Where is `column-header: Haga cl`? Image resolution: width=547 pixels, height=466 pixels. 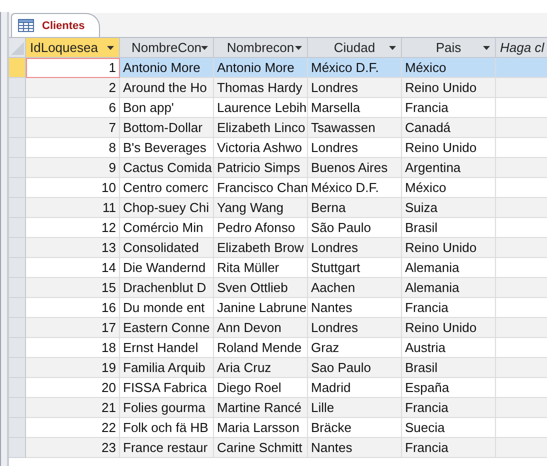 column-header: Haga cl is located at coordinates (521, 48).